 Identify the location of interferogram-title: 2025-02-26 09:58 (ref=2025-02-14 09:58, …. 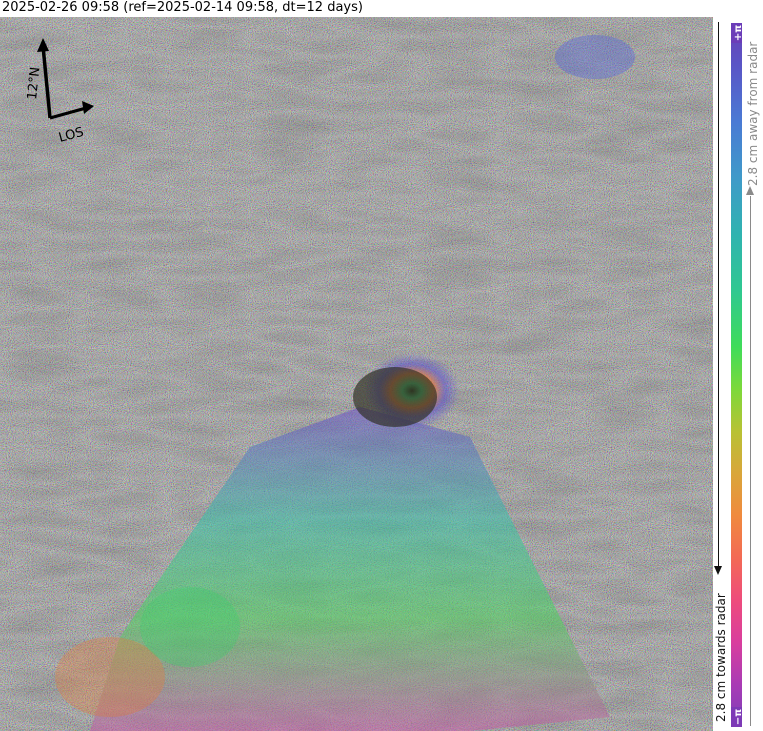
(182, 7).